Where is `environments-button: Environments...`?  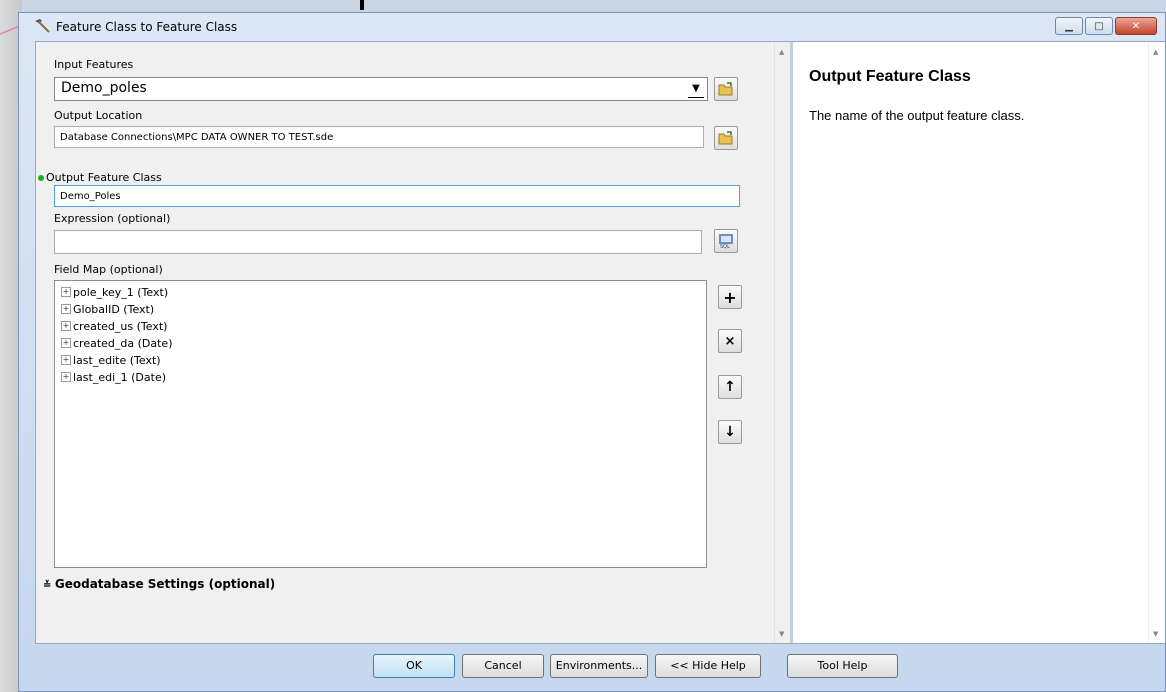 environments-button: Environments... is located at coordinates (599, 666).